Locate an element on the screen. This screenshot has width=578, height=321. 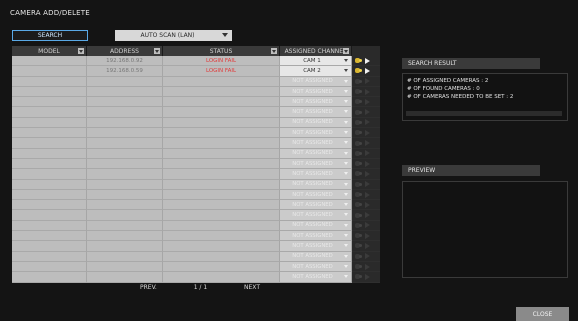
result-scrollbar is located at coordinates (484, 113).